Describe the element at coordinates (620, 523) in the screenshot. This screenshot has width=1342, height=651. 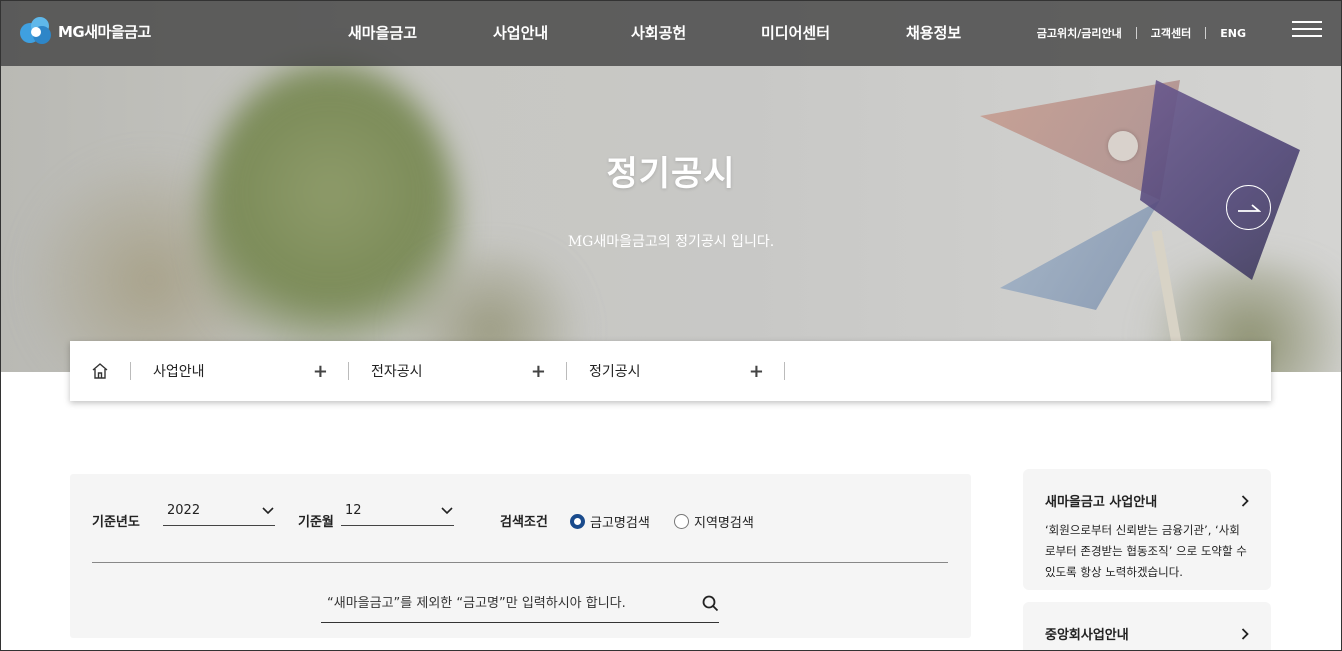
I see `radio-label: 금고명검색` at that location.